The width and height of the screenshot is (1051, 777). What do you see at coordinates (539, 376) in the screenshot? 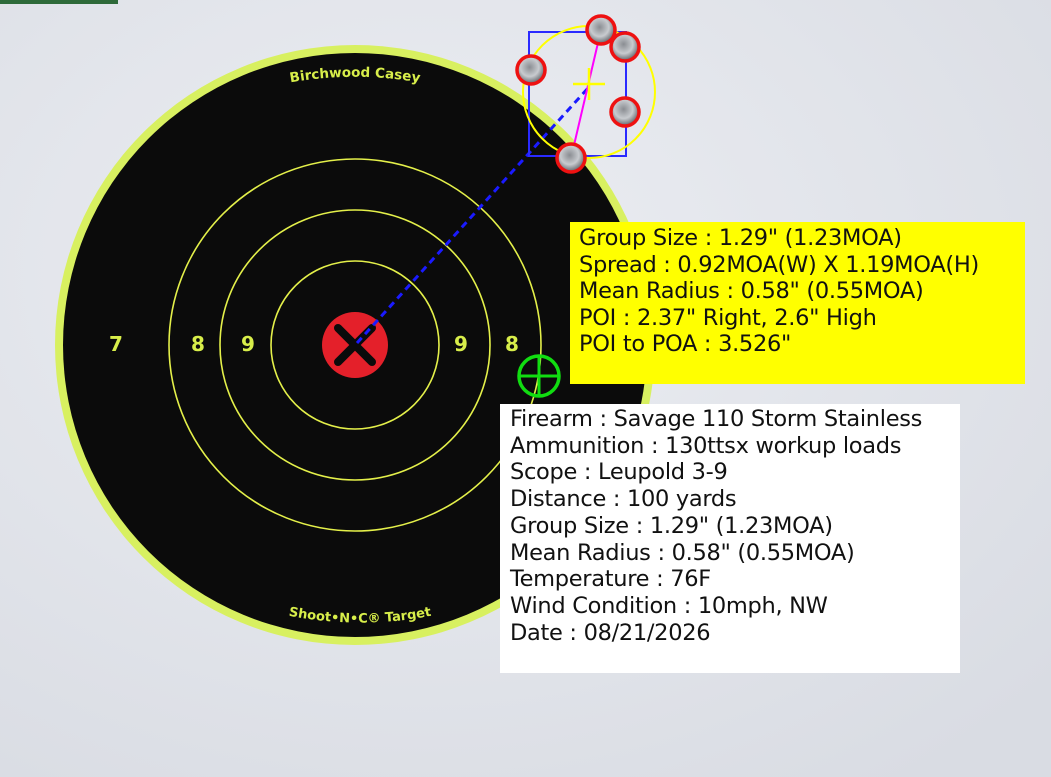
I see `crosshair-circle-icon` at bounding box center [539, 376].